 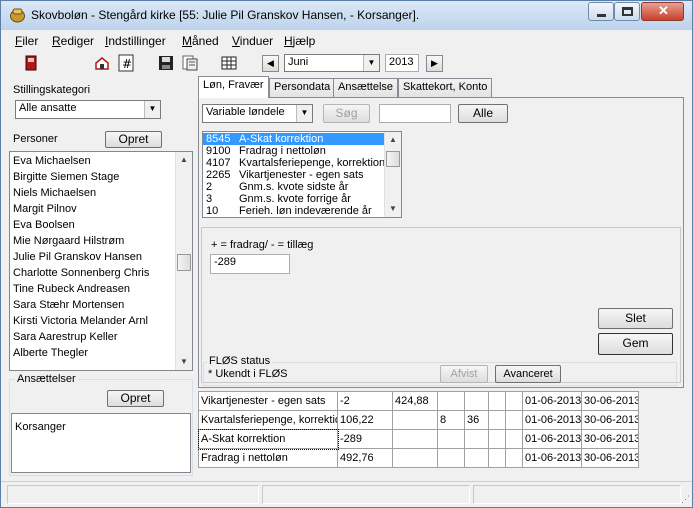 What do you see at coordinates (135, 398) in the screenshot?
I see `opret-ansaettelse-button: Opret` at bounding box center [135, 398].